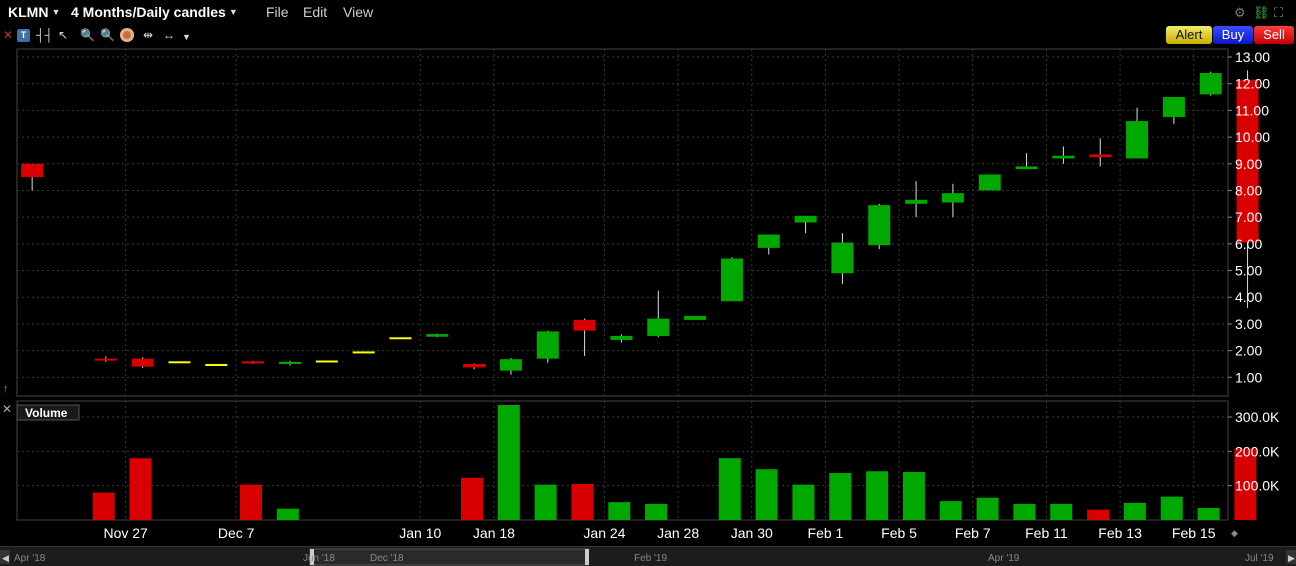  I want to click on nav-label: Apr '19, so click(1004, 558).